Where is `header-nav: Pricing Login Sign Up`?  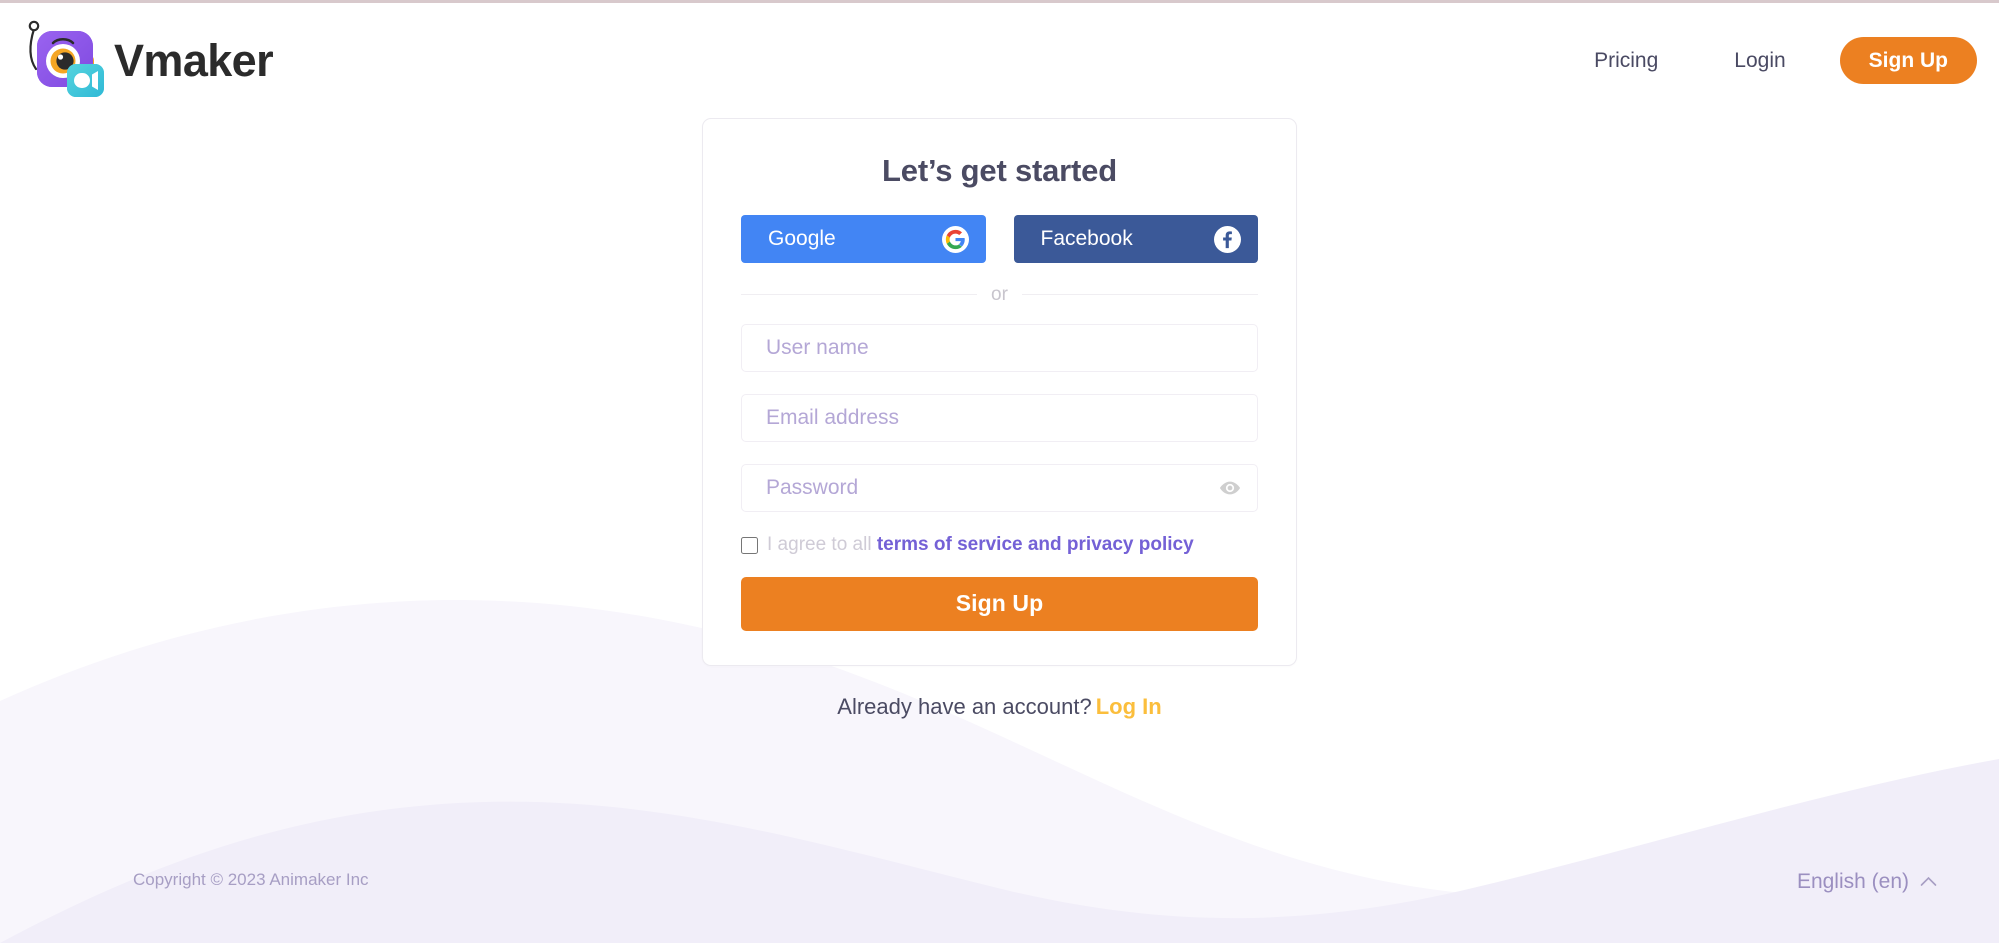 header-nav: Pricing Login Sign Up is located at coordinates (1766, 60).